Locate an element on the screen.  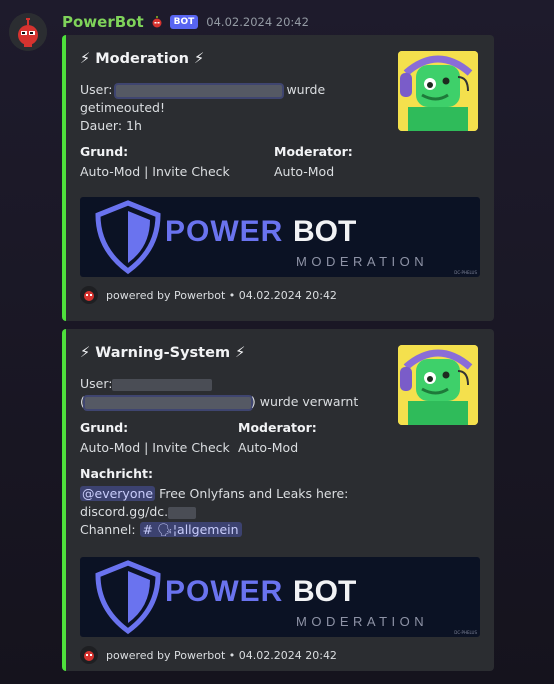
embed-title: ⚡ Warning-System ⚡ is located at coordinates (163, 353).